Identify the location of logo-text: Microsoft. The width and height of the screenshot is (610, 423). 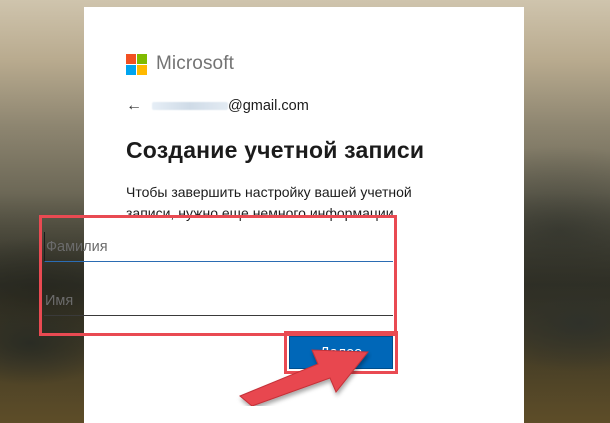
(195, 63).